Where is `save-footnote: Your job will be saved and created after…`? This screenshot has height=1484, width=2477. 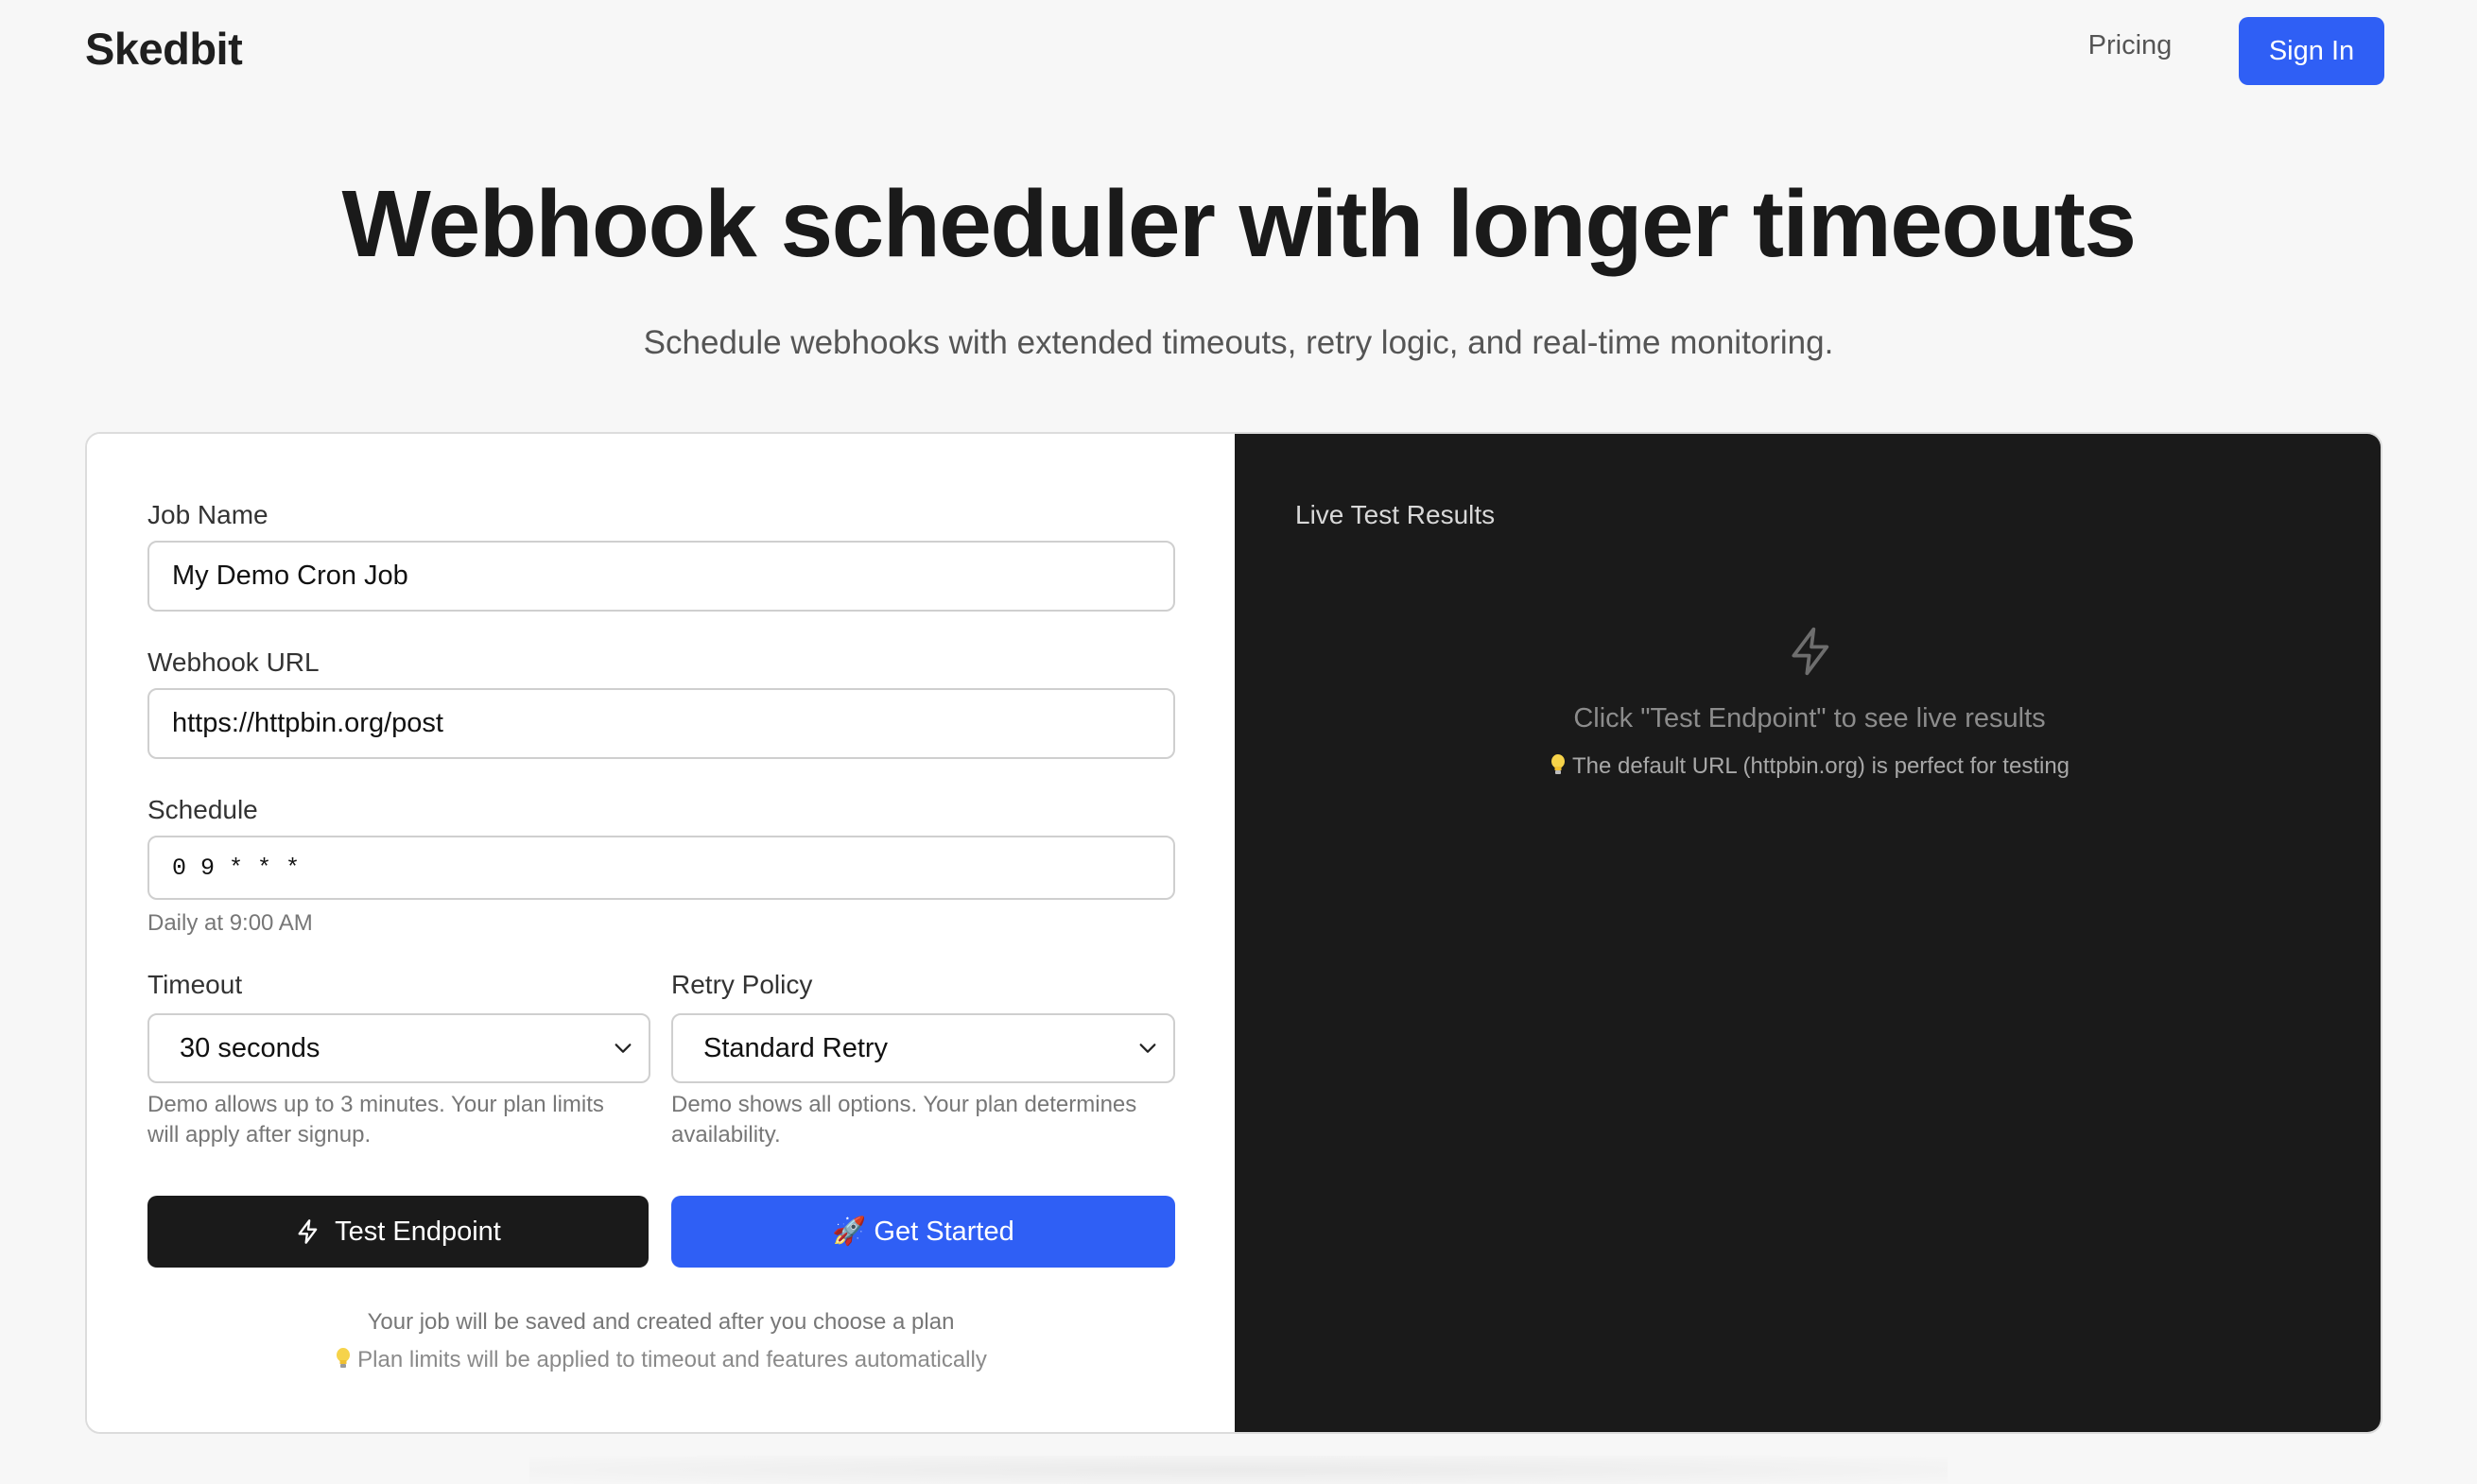
save-footnote: Your job will be saved and created after… is located at coordinates (661, 1322).